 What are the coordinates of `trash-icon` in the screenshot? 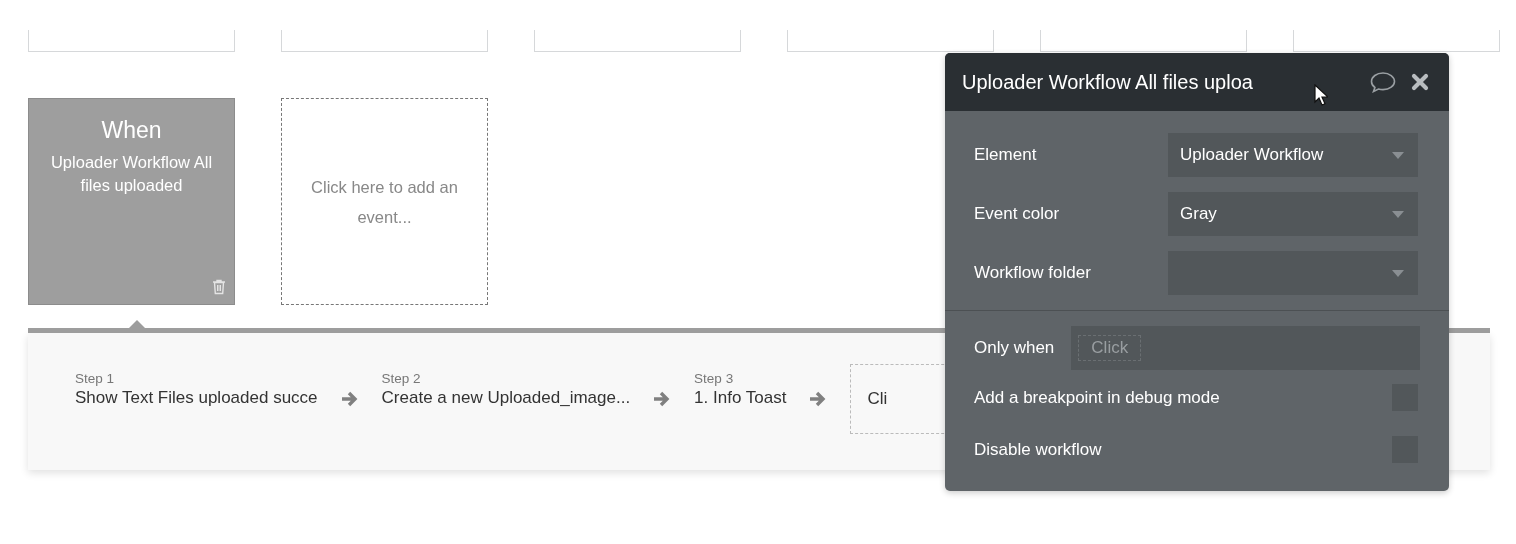 It's located at (219, 287).